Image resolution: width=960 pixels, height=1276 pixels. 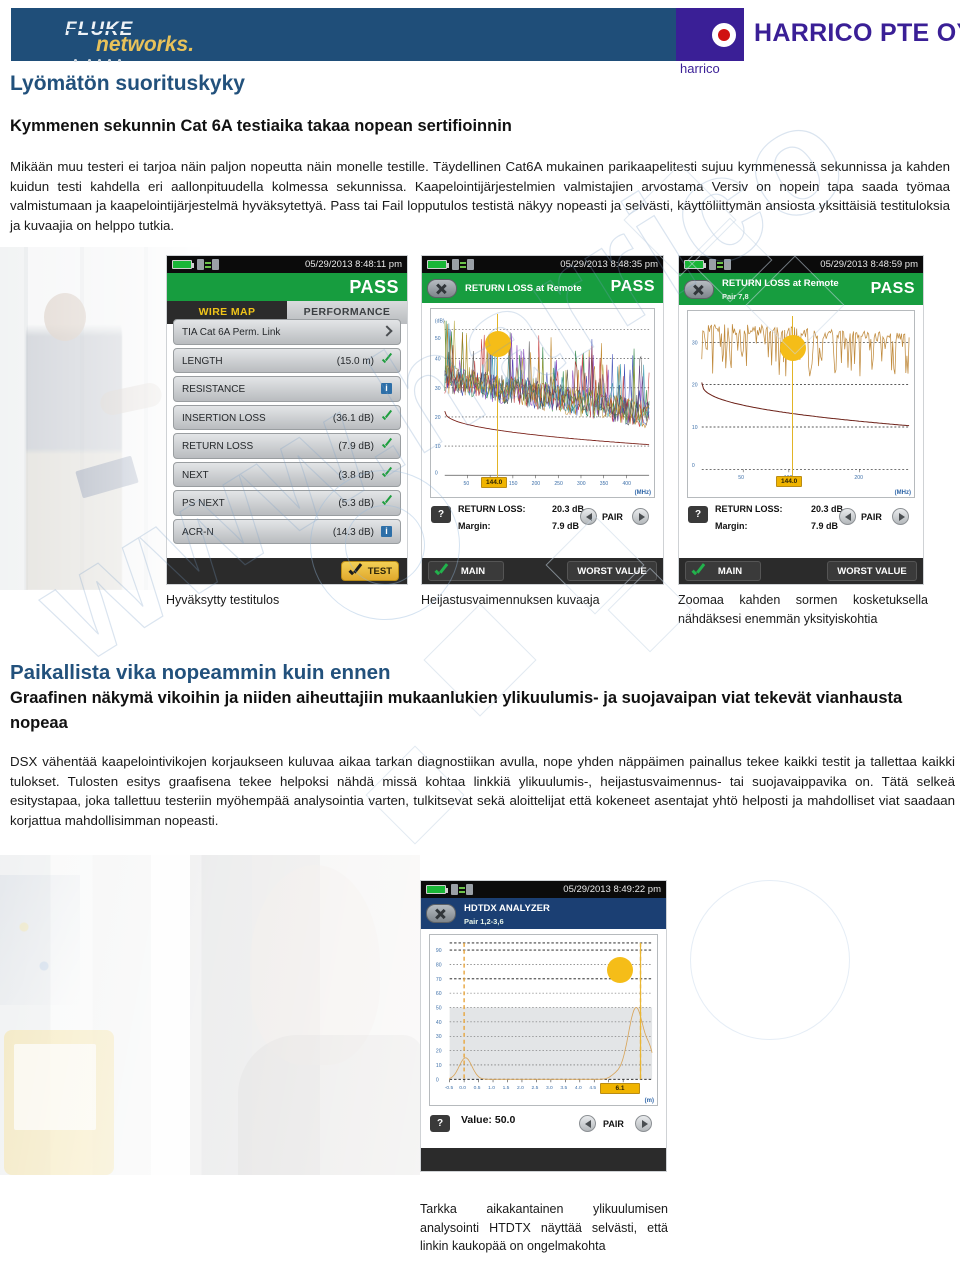 I want to click on result-row-value: (3.8 dB), so click(x=356, y=475).